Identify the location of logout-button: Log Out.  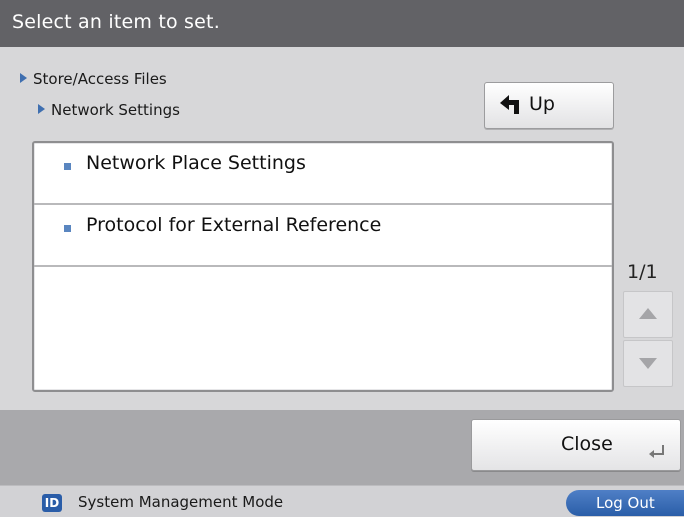
(625, 503).